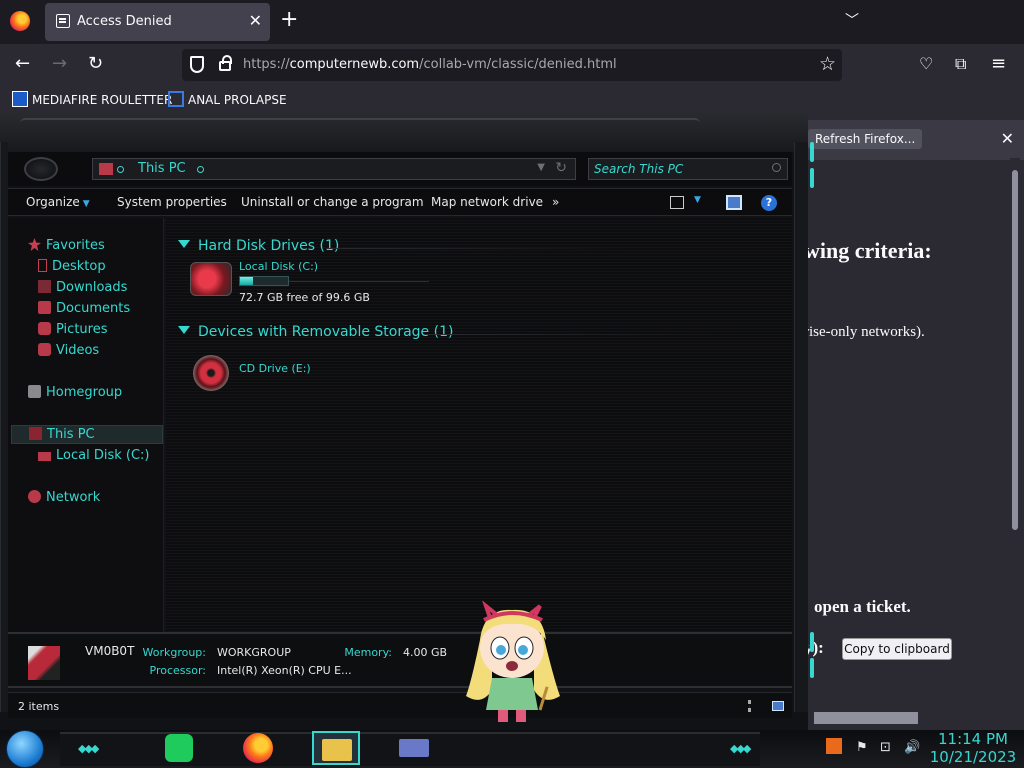  What do you see at coordinates (59, 64) in the screenshot?
I see `forward-button: →` at bounding box center [59, 64].